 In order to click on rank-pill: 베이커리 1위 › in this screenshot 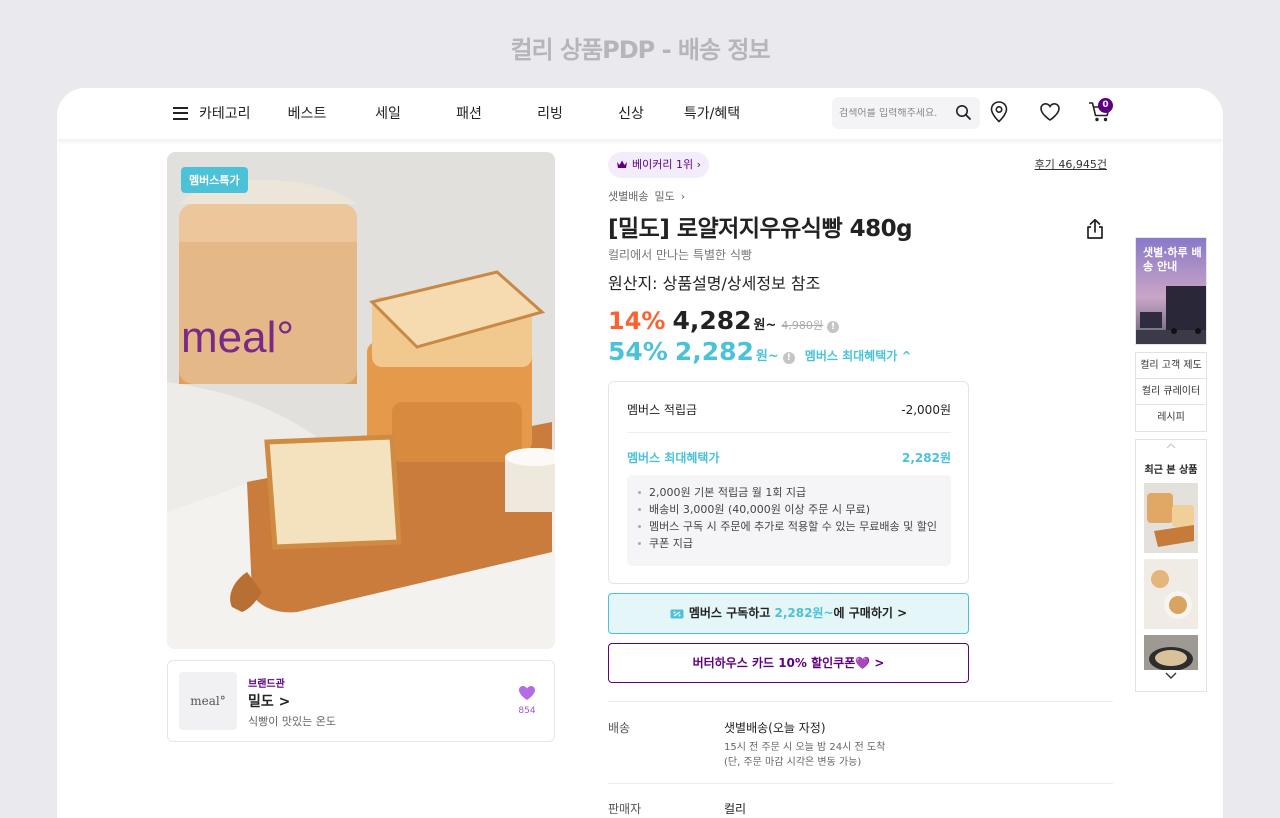, I will do `click(659, 165)`.